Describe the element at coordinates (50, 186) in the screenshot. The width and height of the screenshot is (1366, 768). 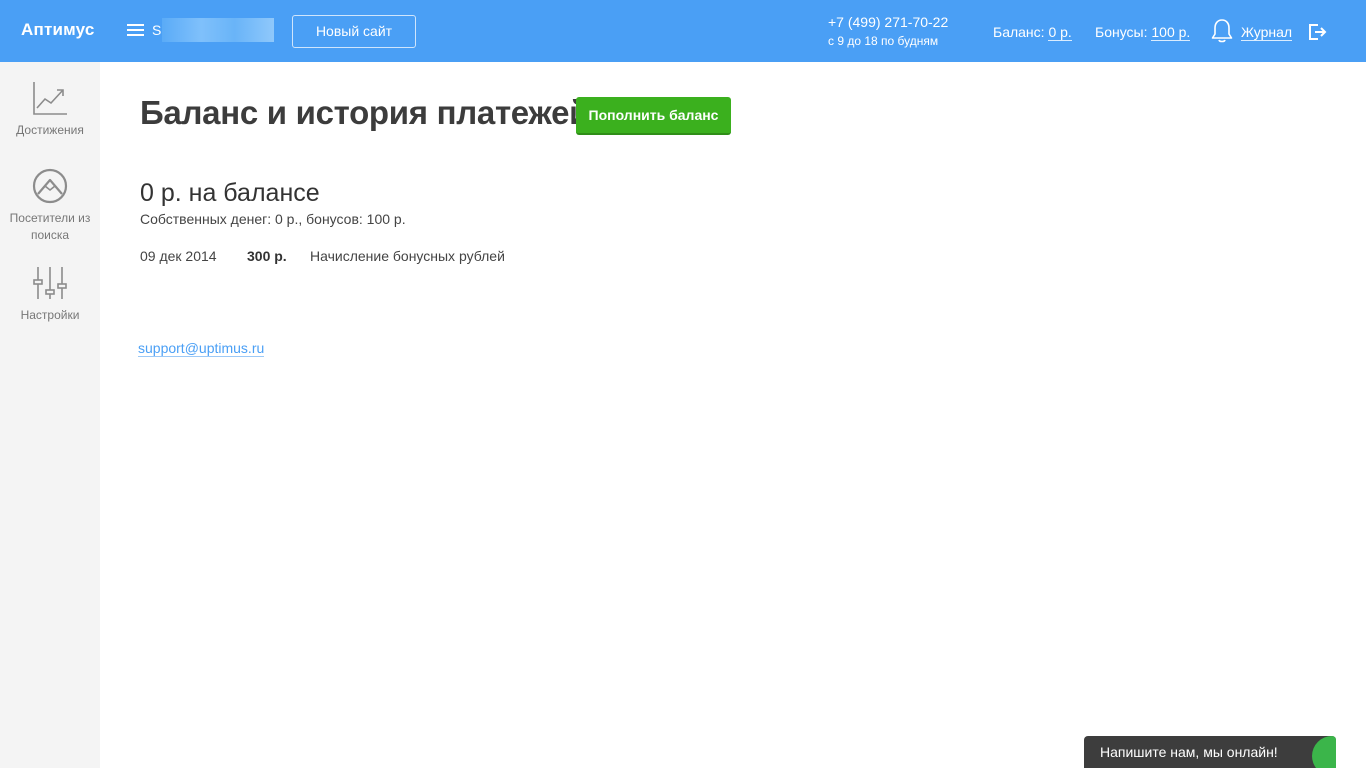
I see `mountain-circle-icon` at that location.